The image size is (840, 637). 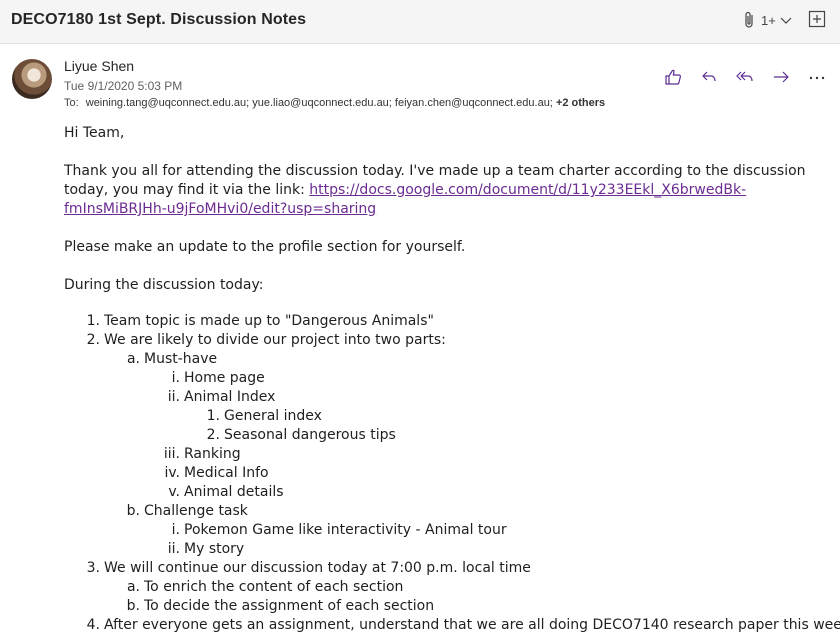 I want to click on list-item: 1. General index, so click(x=193, y=416).